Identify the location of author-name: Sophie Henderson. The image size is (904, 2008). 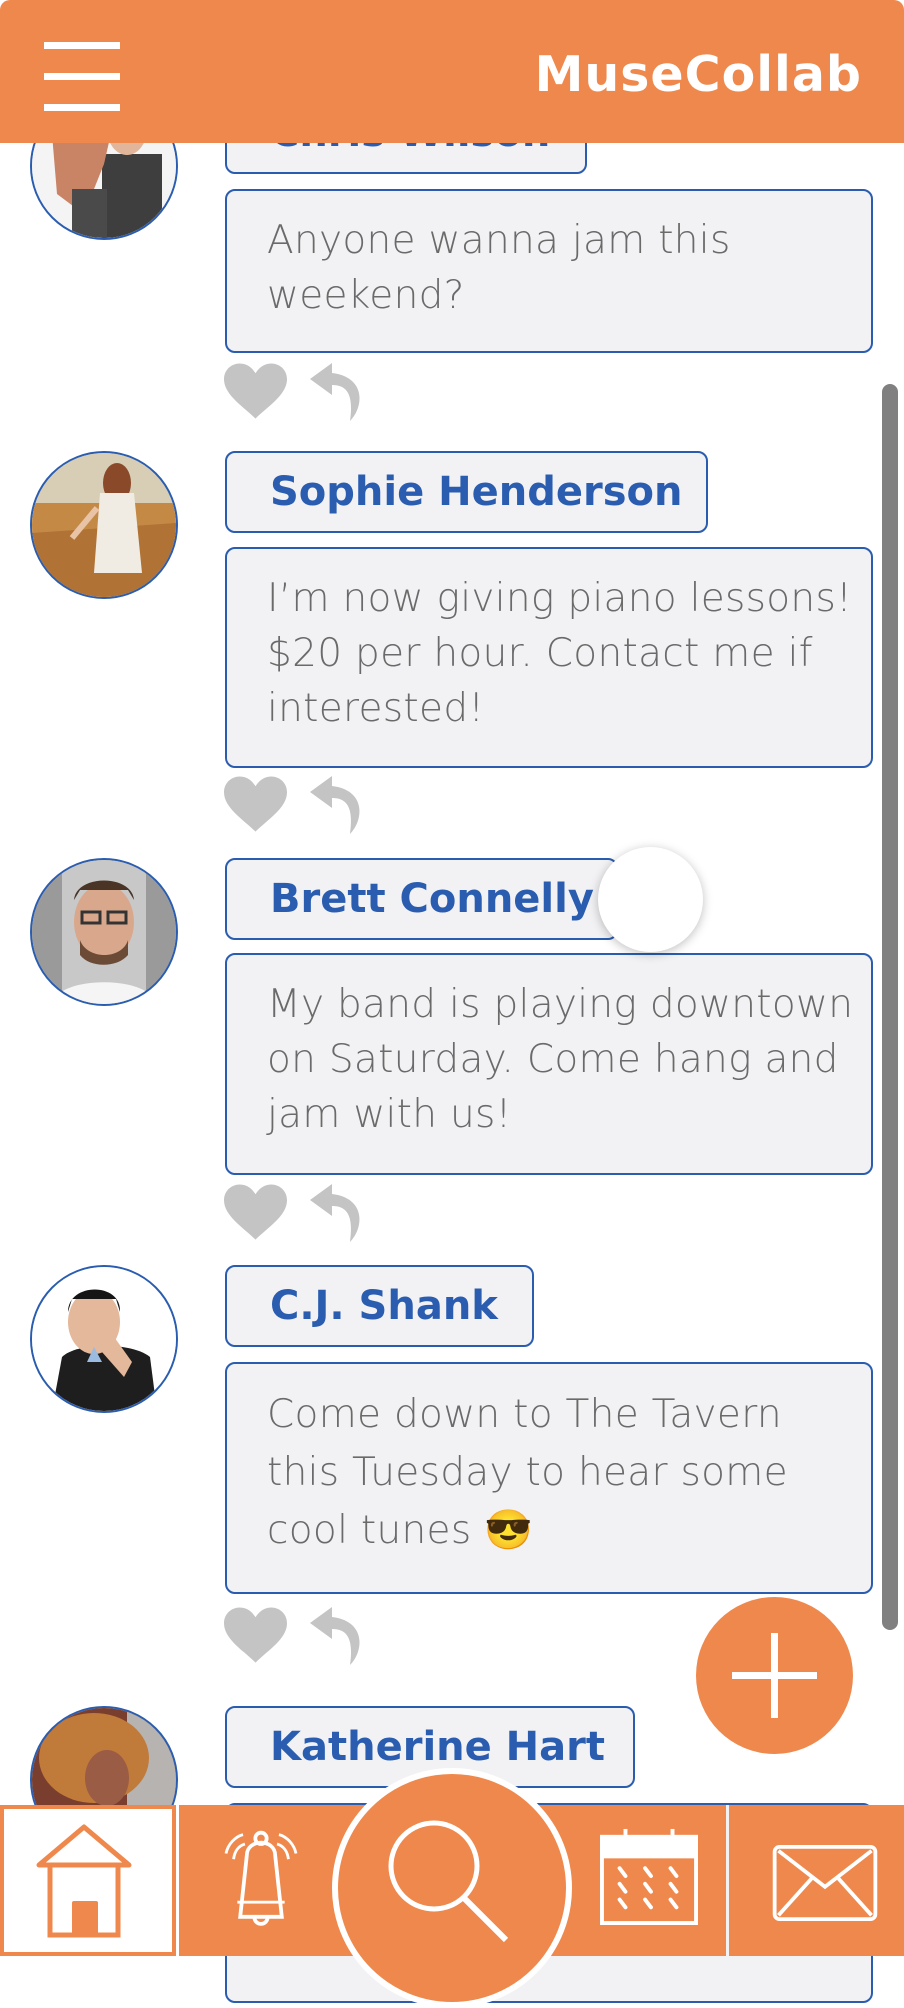
(476, 492).